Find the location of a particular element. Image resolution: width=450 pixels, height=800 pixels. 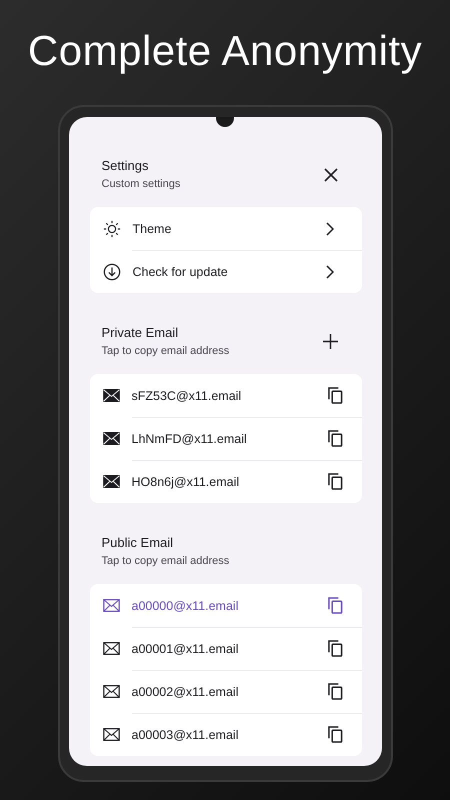

email-item: a00000@x11.email is located at coordinates (226, 605).